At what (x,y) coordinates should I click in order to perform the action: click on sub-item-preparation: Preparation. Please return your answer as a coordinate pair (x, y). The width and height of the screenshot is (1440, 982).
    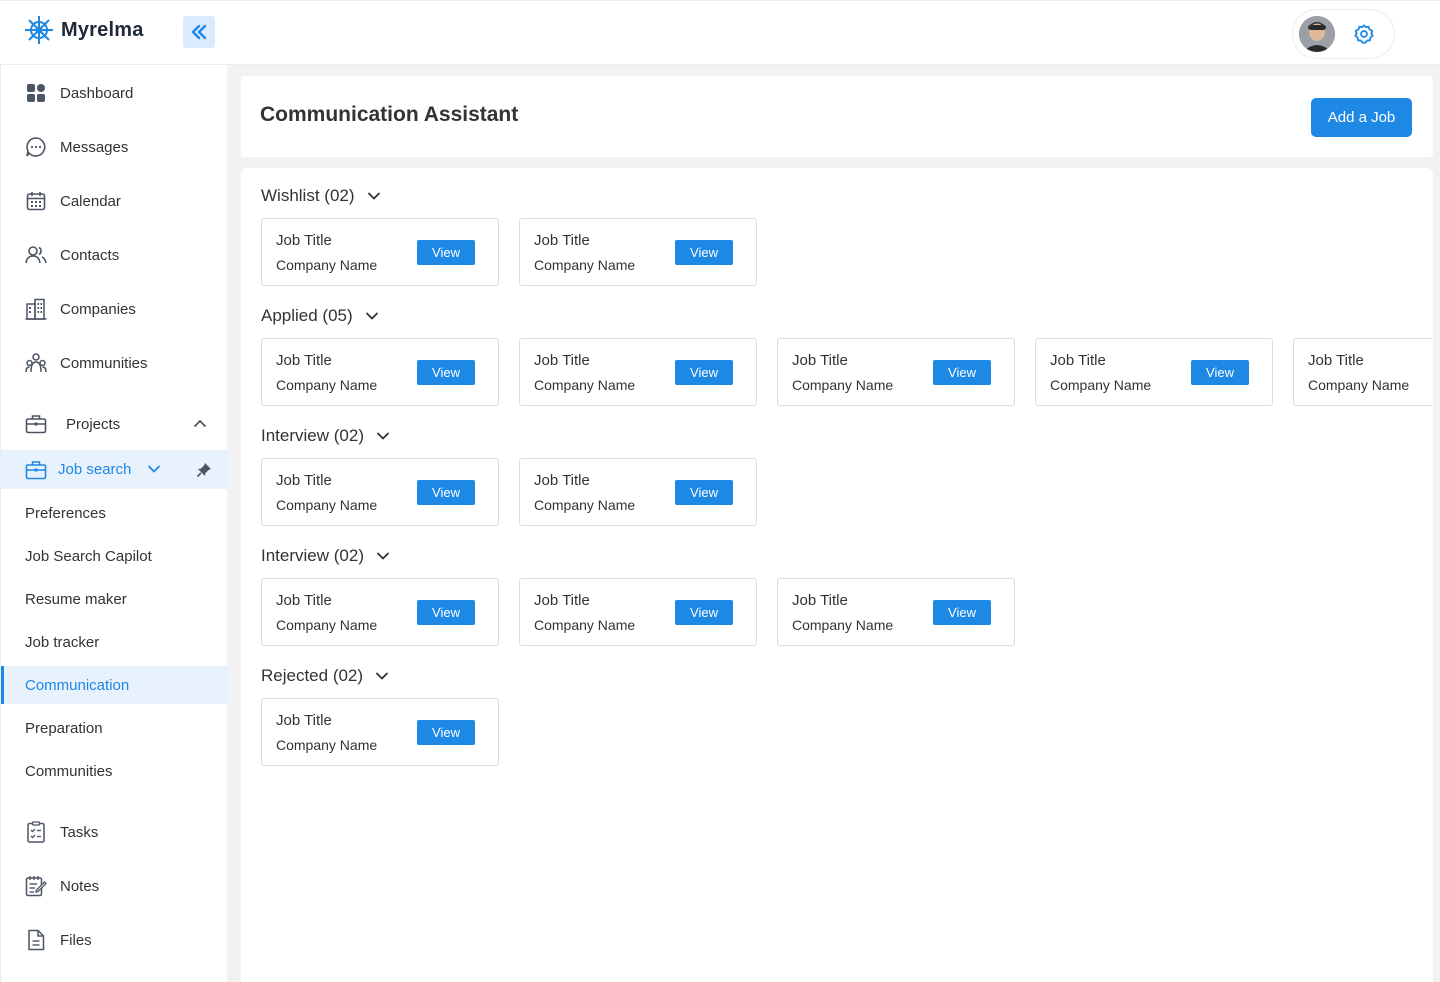
    Looking at the image, I should click on (114, 728).